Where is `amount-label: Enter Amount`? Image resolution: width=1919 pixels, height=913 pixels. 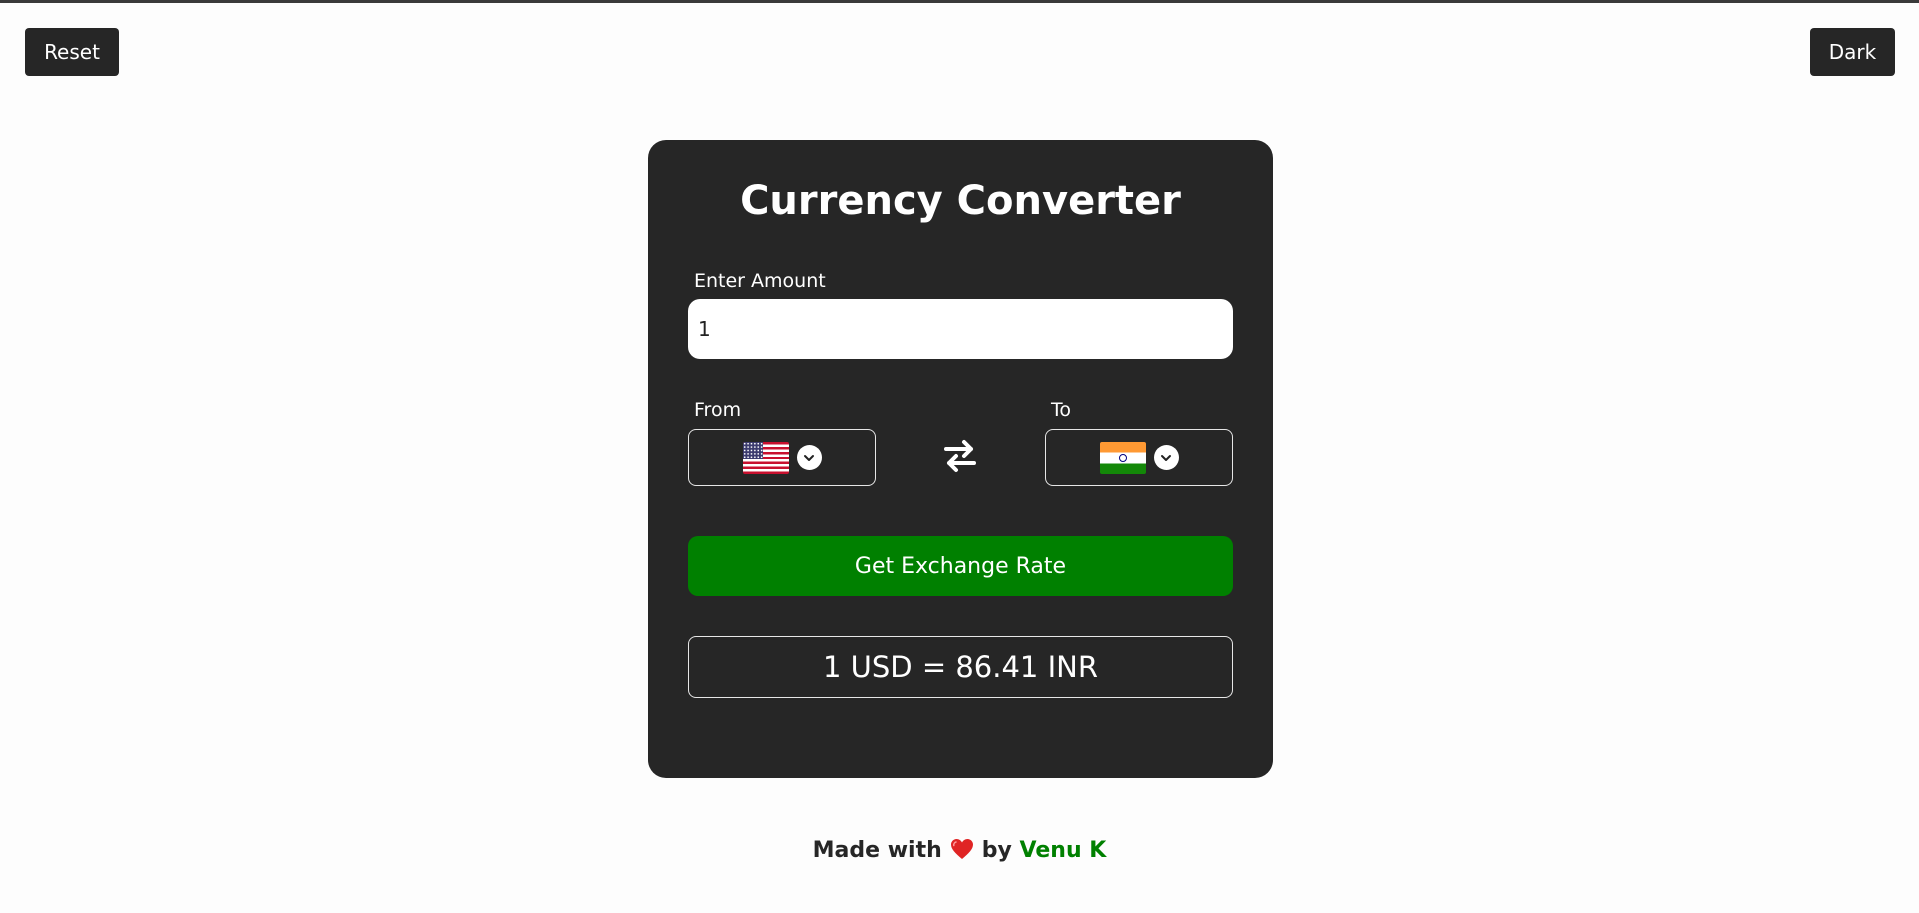 amount-label: Enter Amount is located at coordinates (760, 281).